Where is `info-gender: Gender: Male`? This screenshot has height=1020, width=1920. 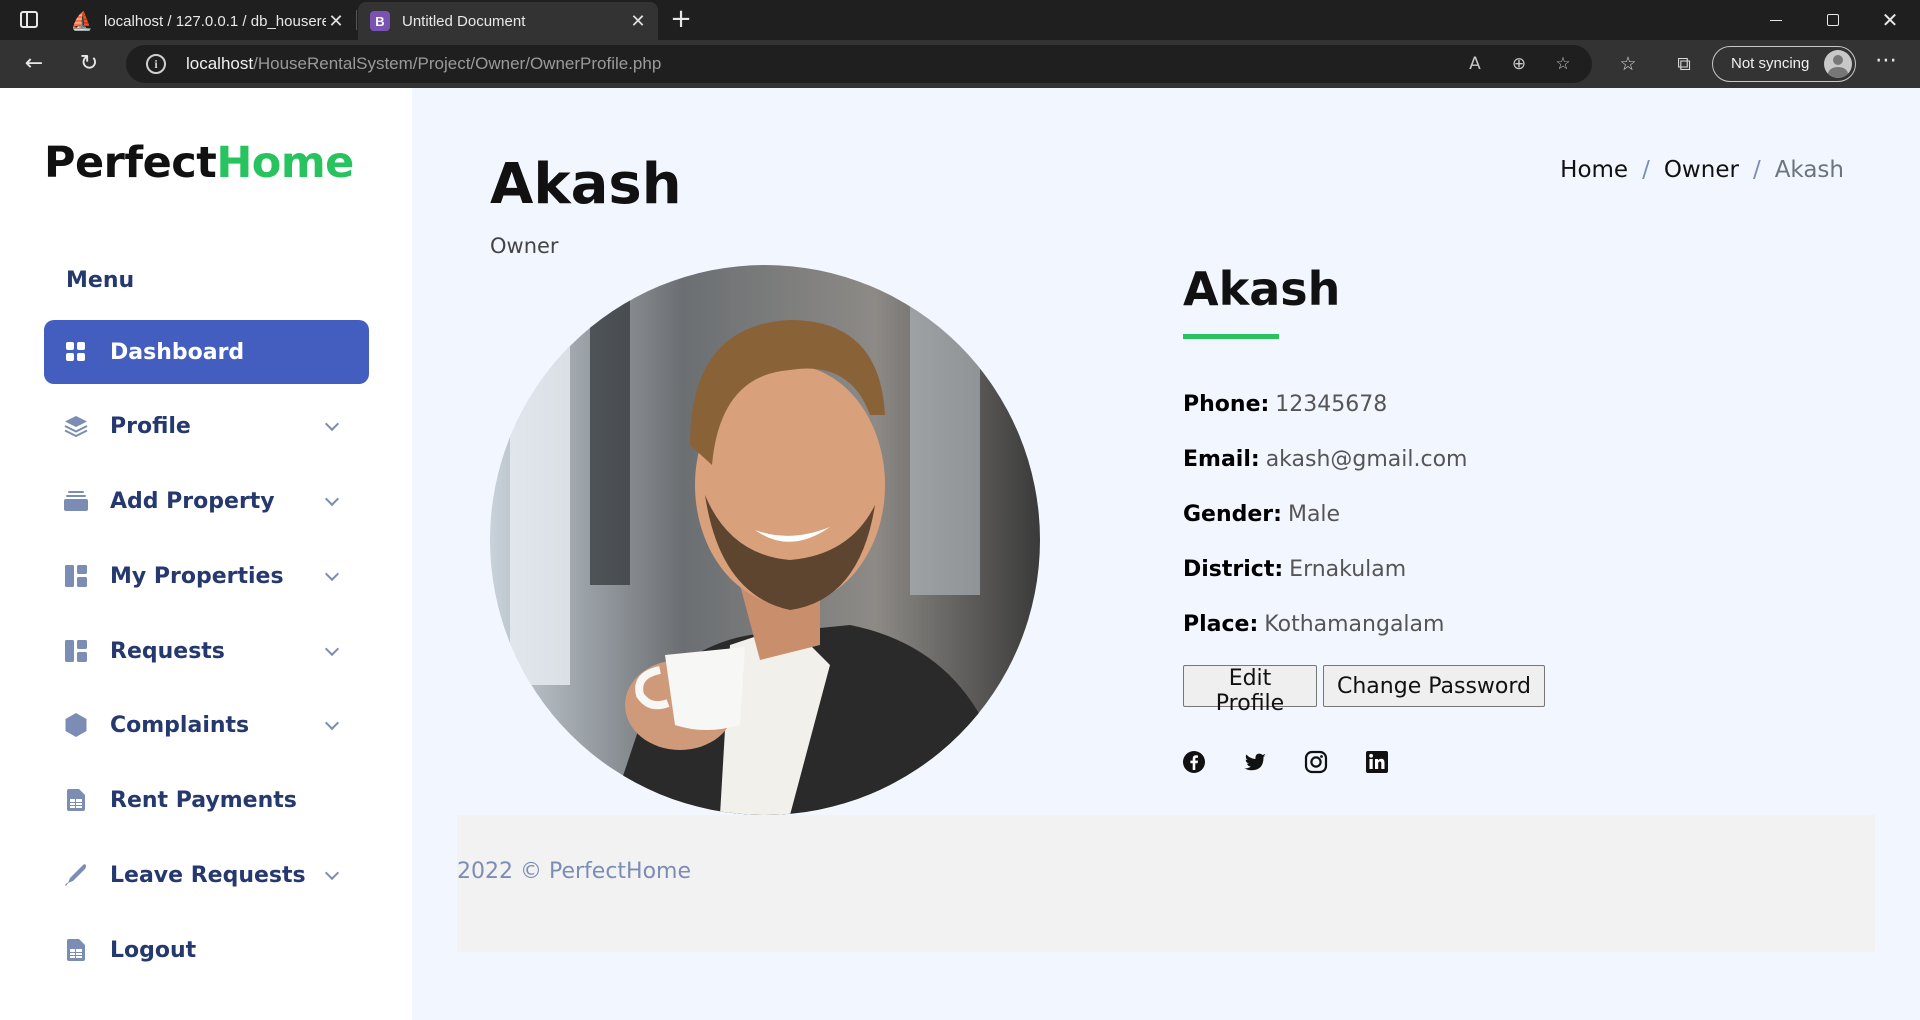
info-gender: Gender: Male is located at coordinates (1262, 514).